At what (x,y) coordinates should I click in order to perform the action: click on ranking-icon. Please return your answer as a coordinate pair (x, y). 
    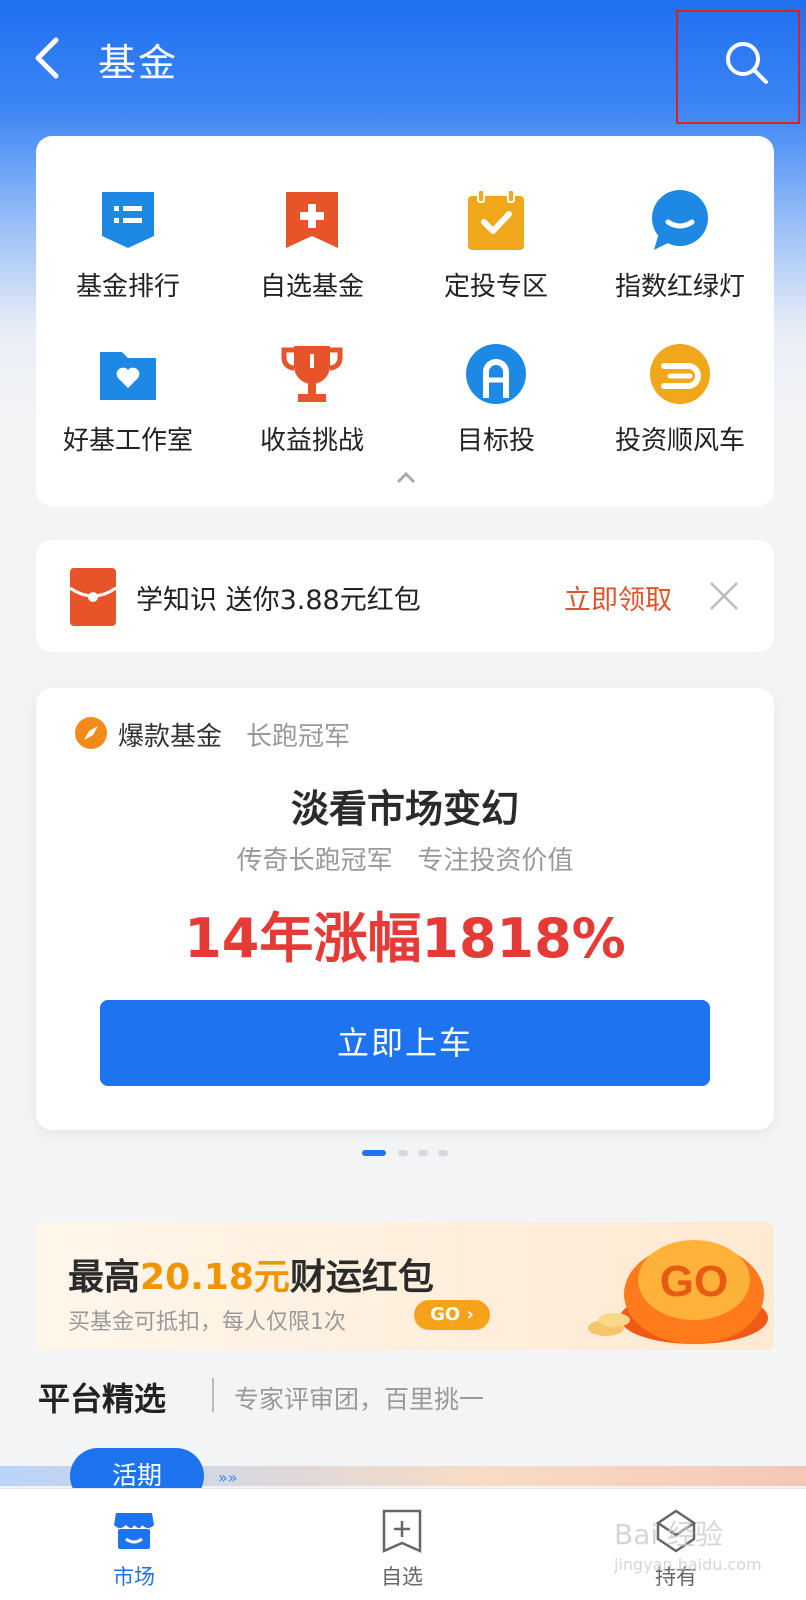
    Looking at the image, I should click on (128, 220).